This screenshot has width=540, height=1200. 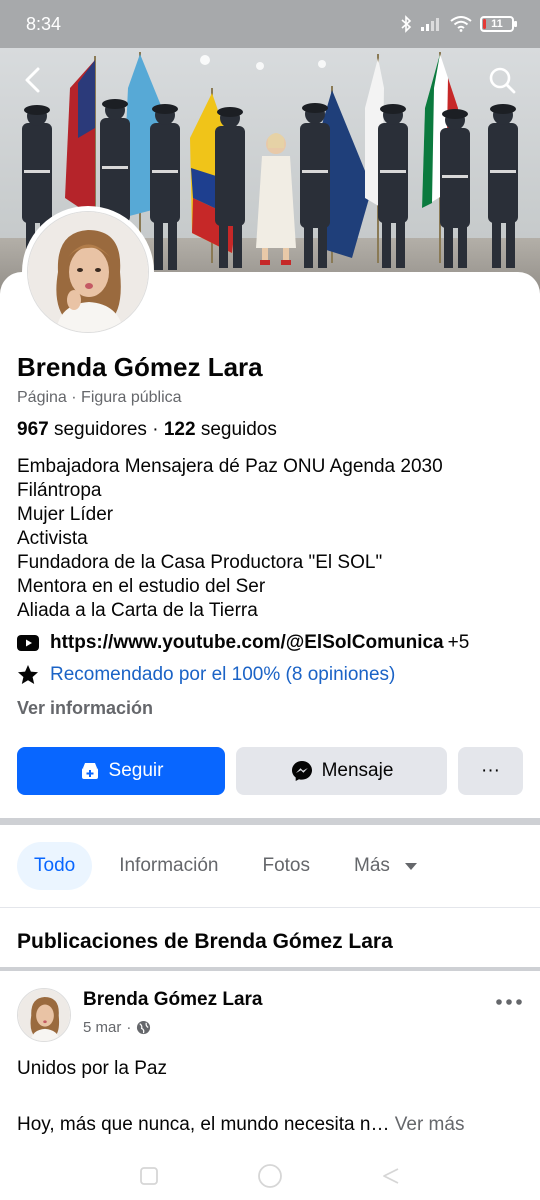 I want to click on back-arrow-icon, so click(x=32, y=80).